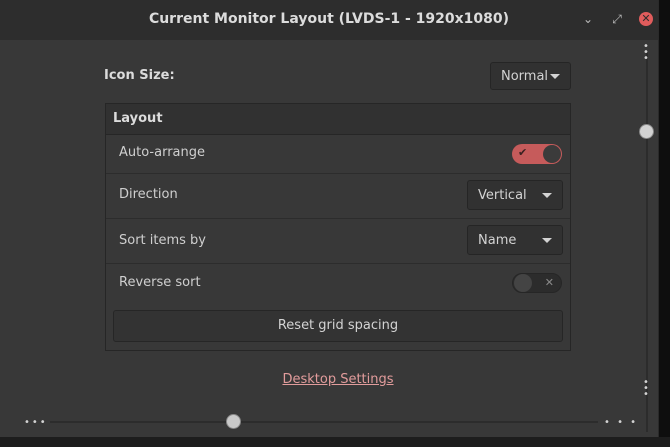 The image size is (670, 447). I want to click on reverse-sort-toggle: ✕, so click(537, 283).